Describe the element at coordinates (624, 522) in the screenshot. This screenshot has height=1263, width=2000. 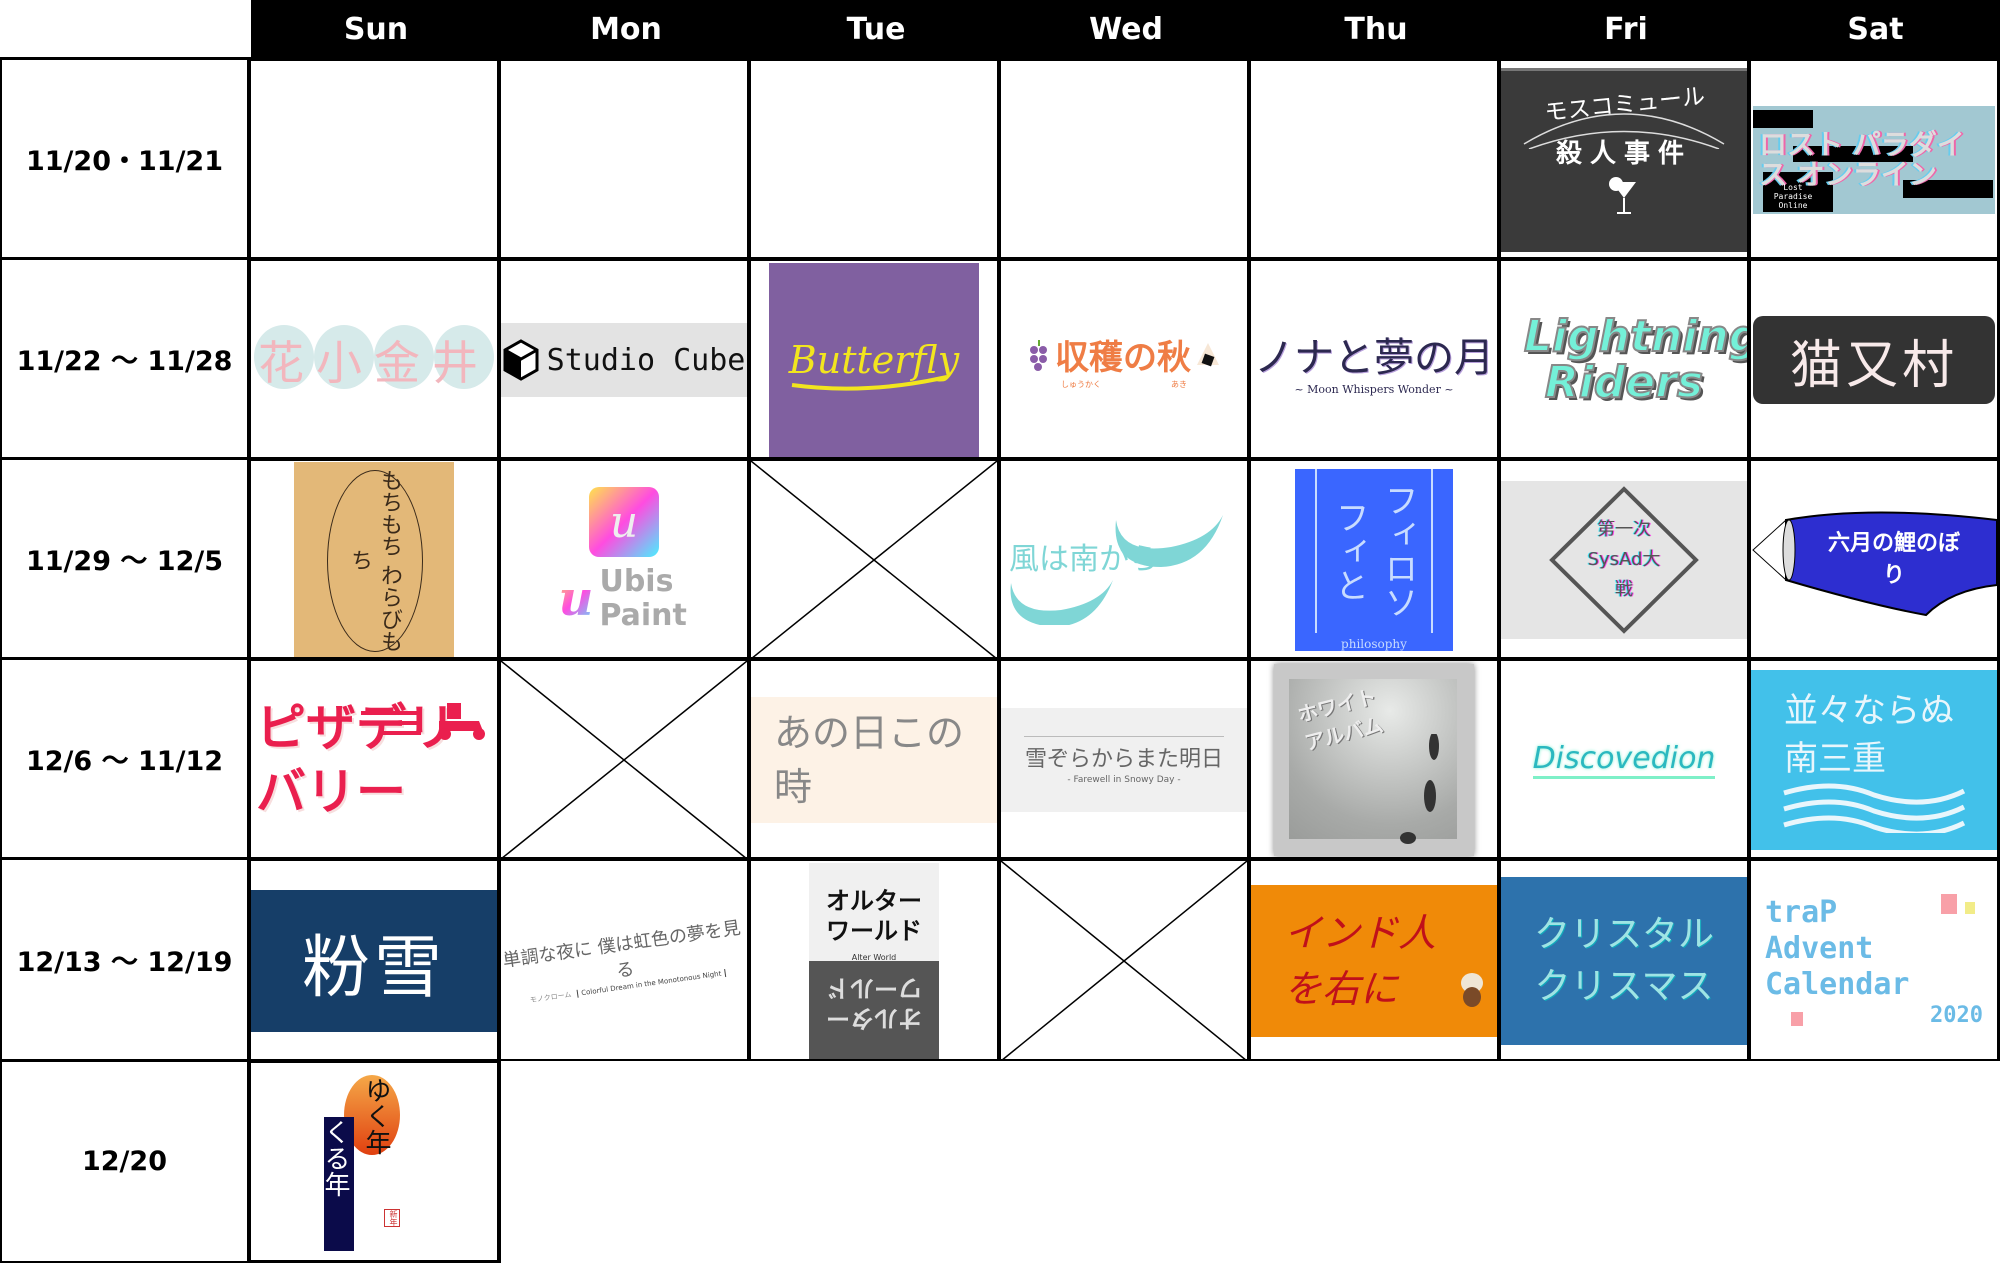
I see `ubis-paint-app-icon: u` at that location.